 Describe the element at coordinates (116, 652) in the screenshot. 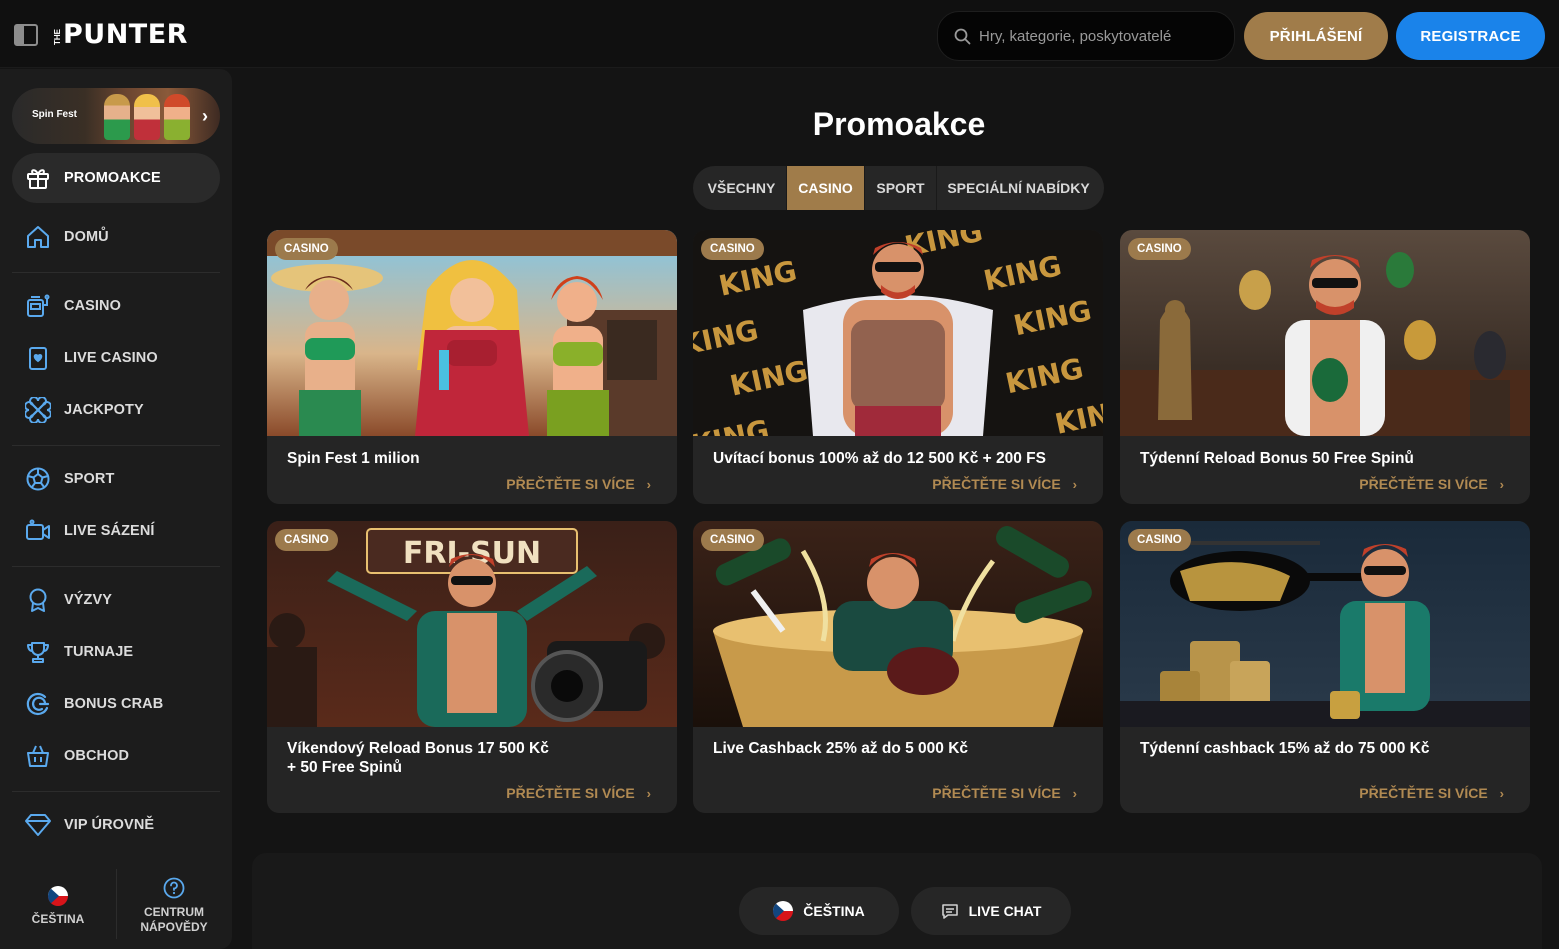

I see `sidebar-item-turnaje: TURNAJE` at that location.